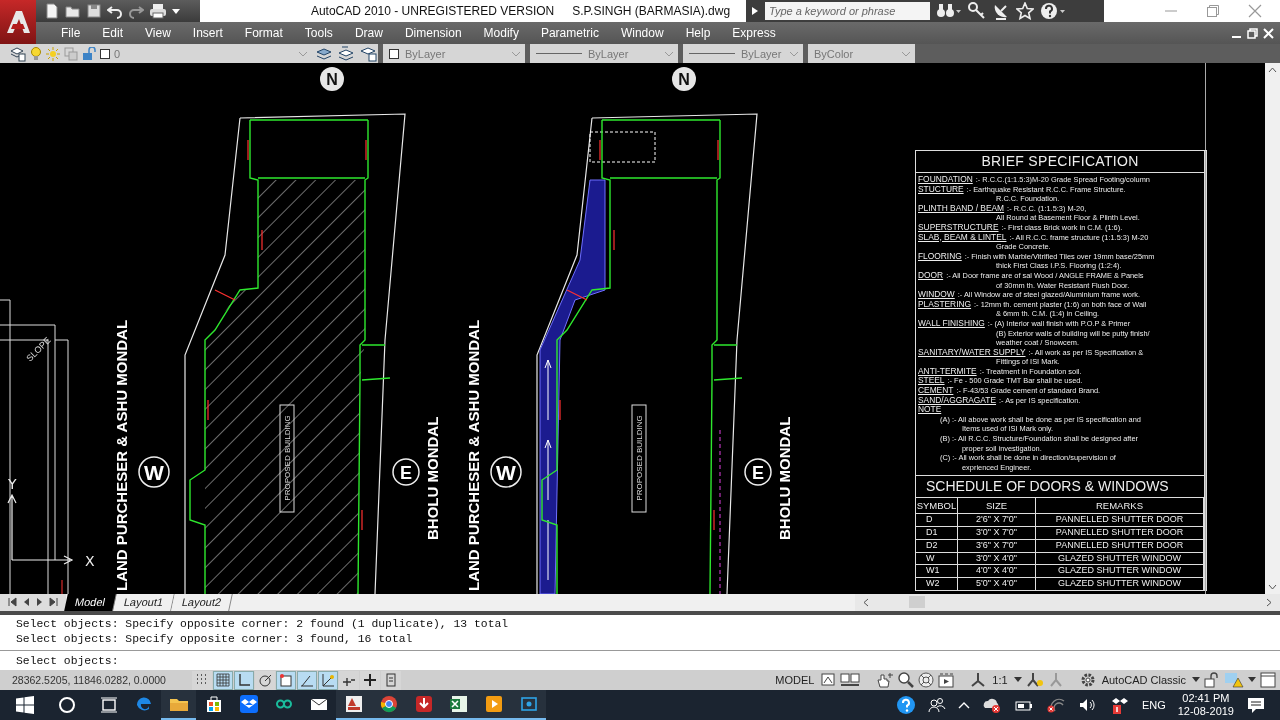 Image resolution: width=1280 pixels, height=720 pixels. What do you see at coordinates (12, 484) in the screenshot?
I see `y-axis-label: Y` at bounding box center [12, 484].